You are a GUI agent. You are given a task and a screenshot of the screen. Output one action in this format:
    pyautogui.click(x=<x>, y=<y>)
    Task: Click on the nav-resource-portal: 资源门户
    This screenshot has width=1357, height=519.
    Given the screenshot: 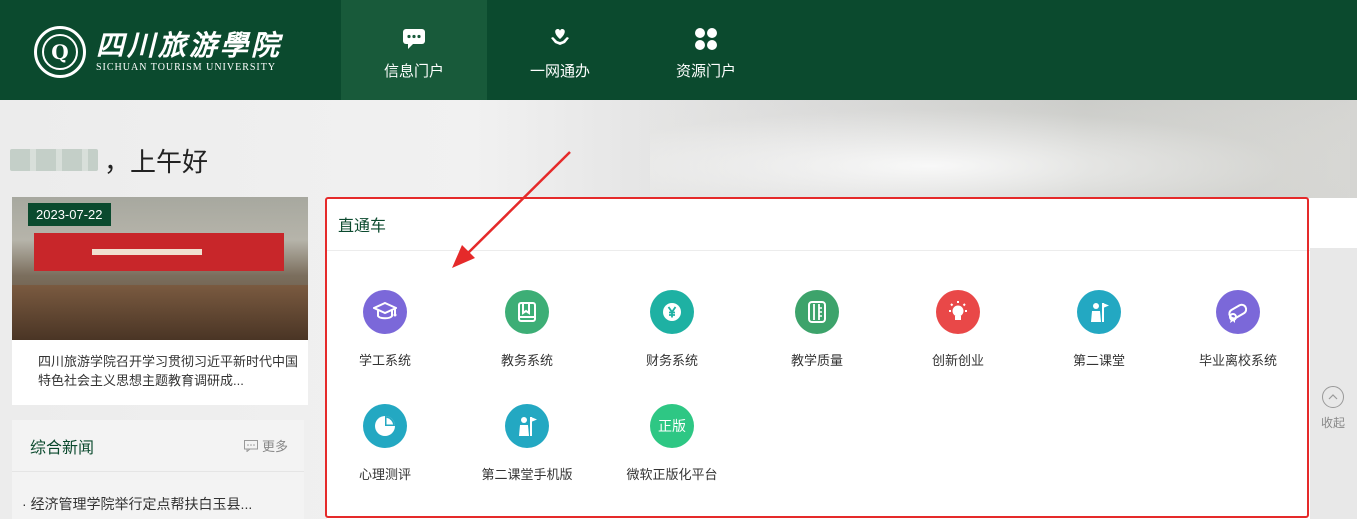 What is the action you would take?
    pyautogui.click(x=706, y=50)
    